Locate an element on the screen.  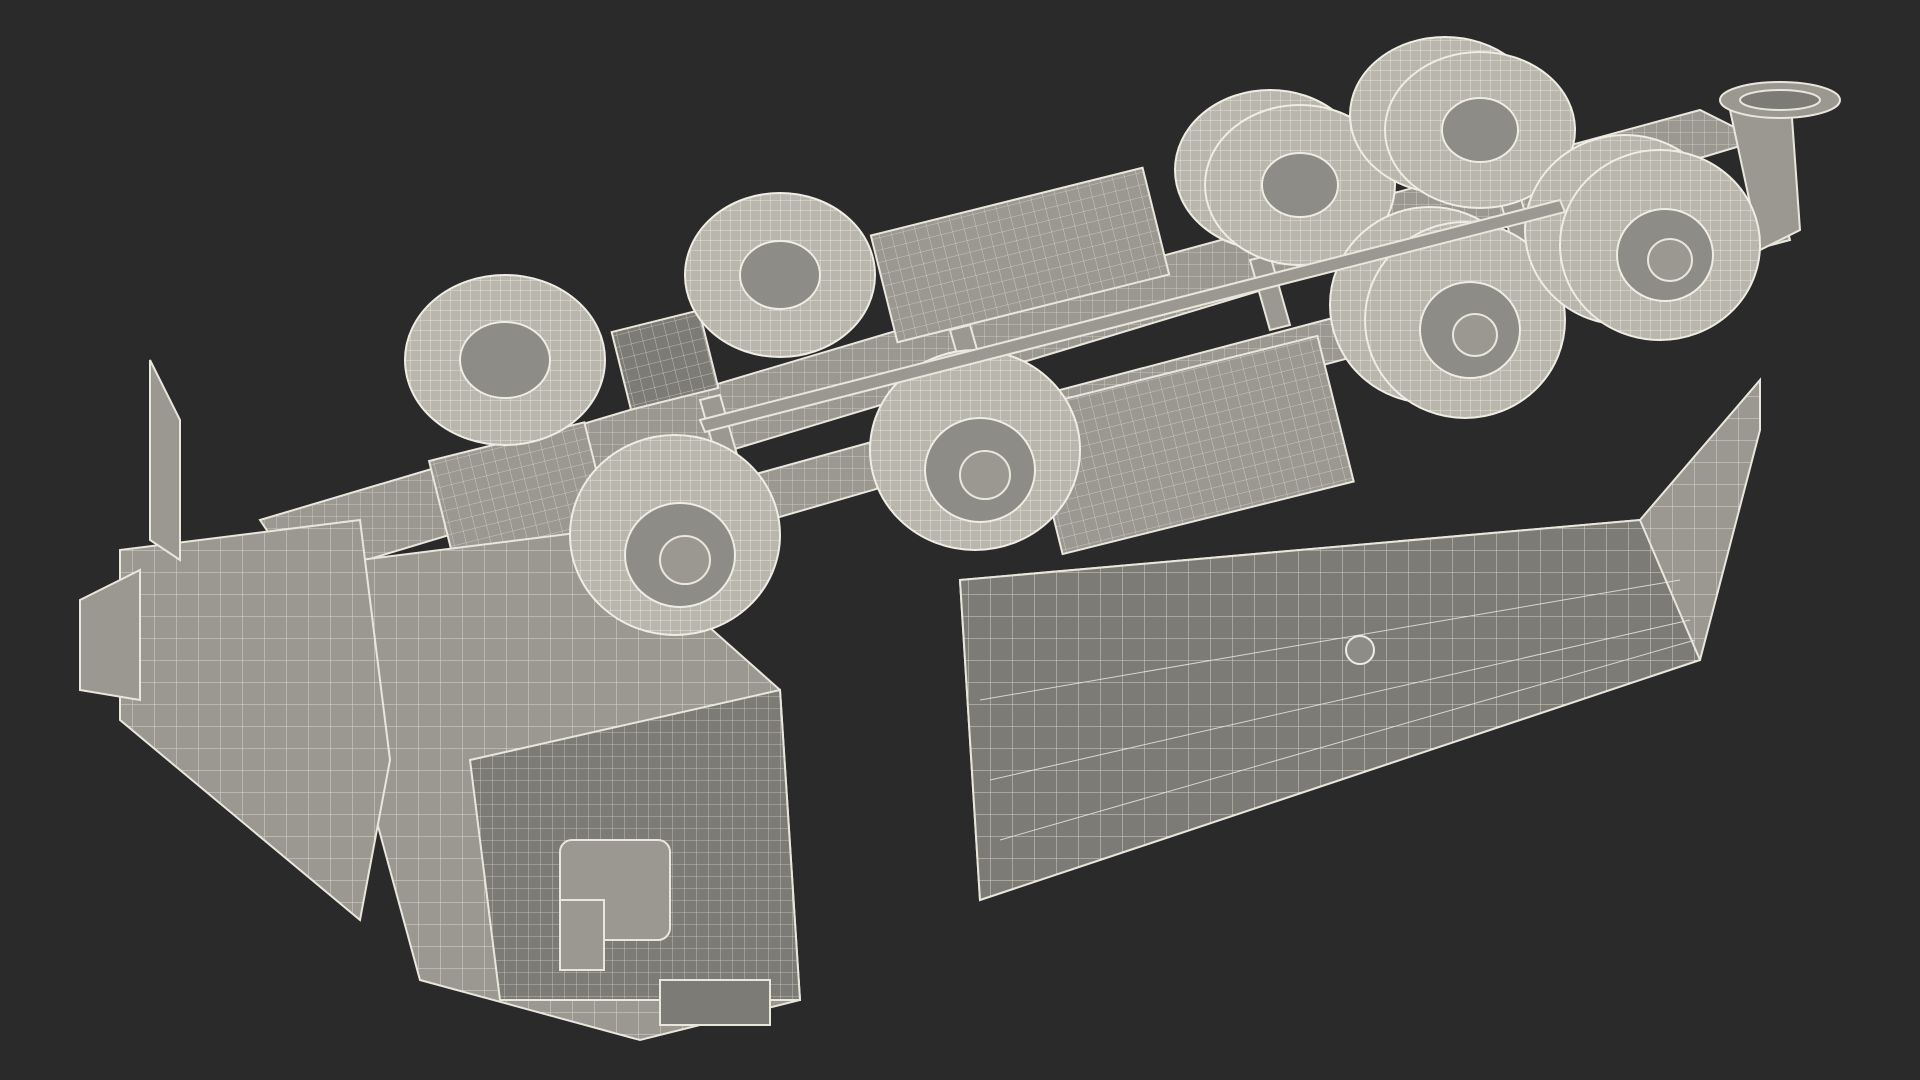
cab-door-panel is located at coordinates (235, 640).